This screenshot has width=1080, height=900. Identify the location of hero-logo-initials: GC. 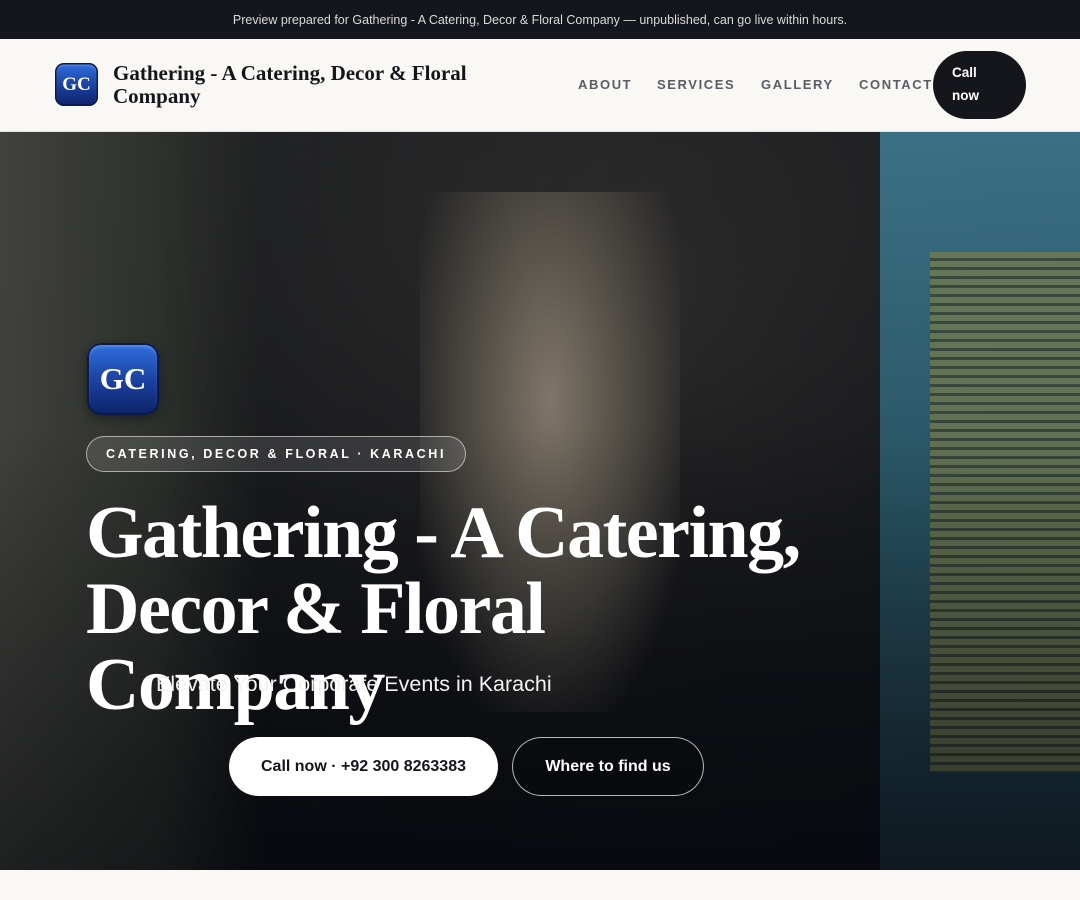
(123, 378).